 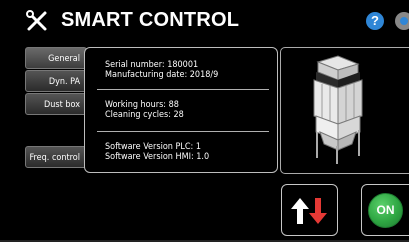 I want to click on up-down-arrows-icon, so click(x=309, y=211).